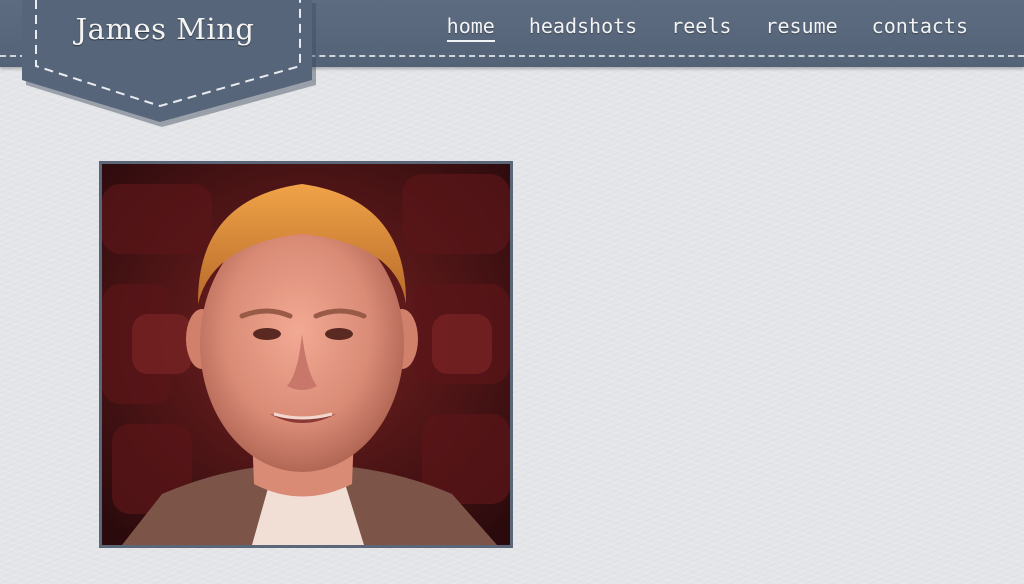 The width and height of the screenshot is (1024, 584). Describe the element at coordinates (470, 28) in the screenshot. I see `nav-item-home: home` at that location.